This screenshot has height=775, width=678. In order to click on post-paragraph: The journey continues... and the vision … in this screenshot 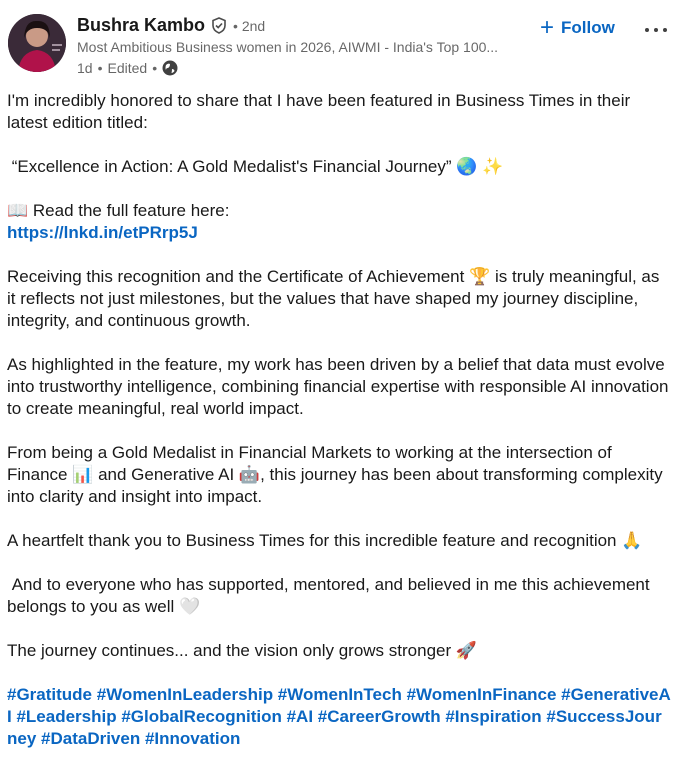, I will do `click(242, 650)`.